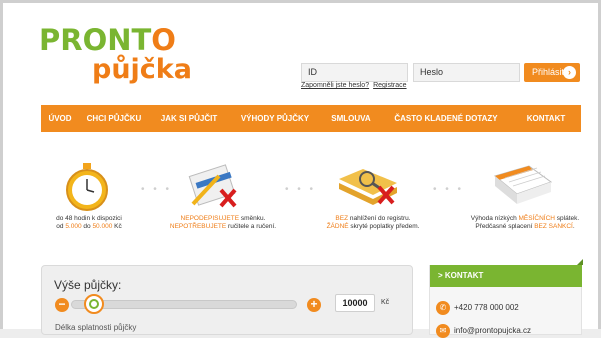 This screenshot has height=338, width=601. Describe the element at coordinates (96, 327) in the screenshot. I see `repayment-label: Délka splatnosti půjčky` at that location.